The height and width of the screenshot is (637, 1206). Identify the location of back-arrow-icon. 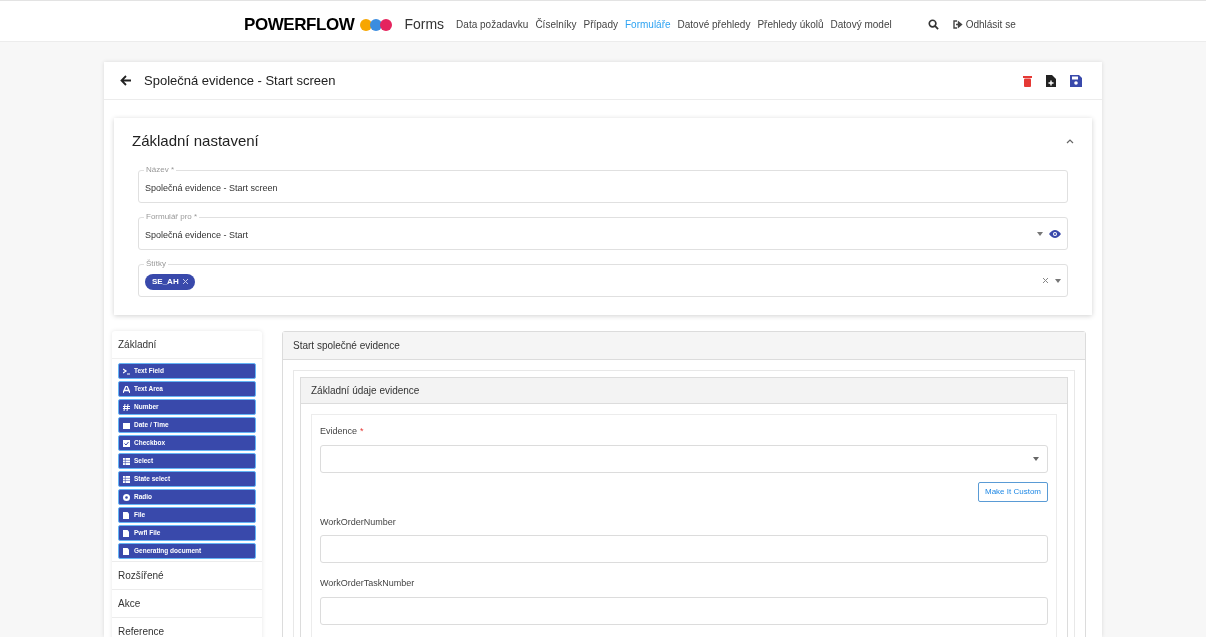
(126, 80).